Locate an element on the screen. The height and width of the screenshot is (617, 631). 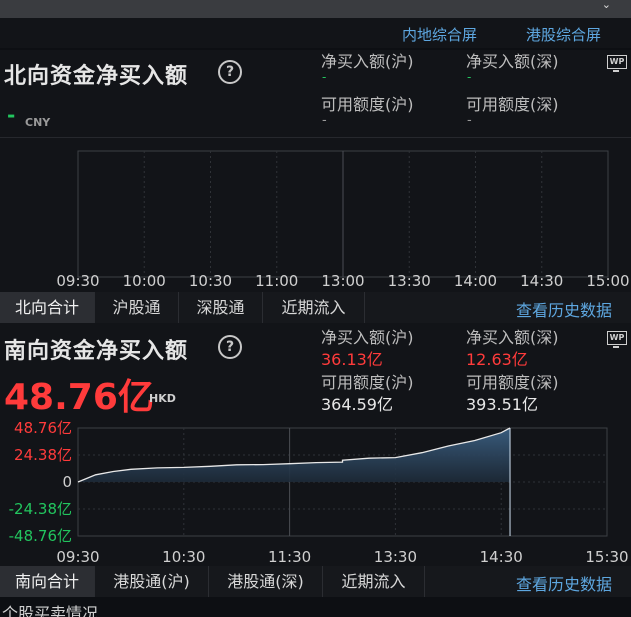
north-x-tick-label: 11:00 is located at coordinates (276, 281).